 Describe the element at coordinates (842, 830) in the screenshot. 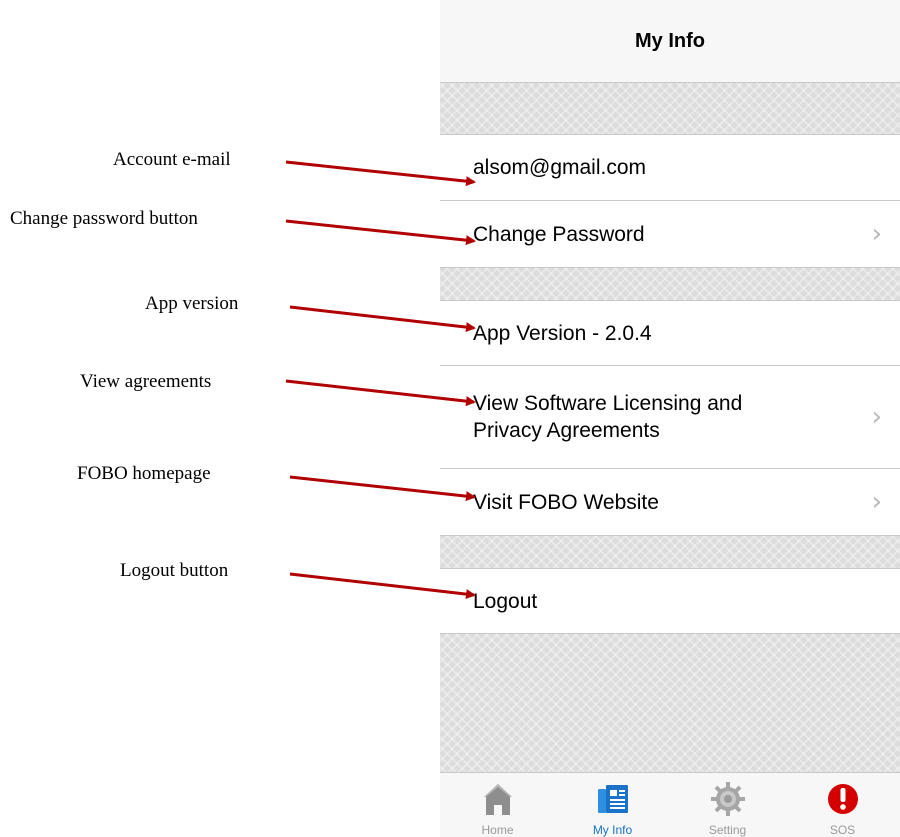

I see `tab-sos-label: SOS` at that location.